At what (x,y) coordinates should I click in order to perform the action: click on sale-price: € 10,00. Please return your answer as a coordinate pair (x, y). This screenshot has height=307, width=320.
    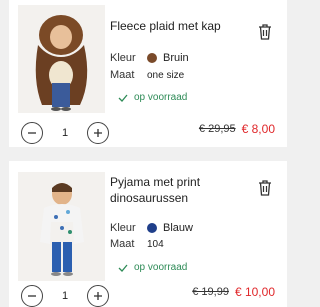
    Looking at the image, I should click on (254, 292).